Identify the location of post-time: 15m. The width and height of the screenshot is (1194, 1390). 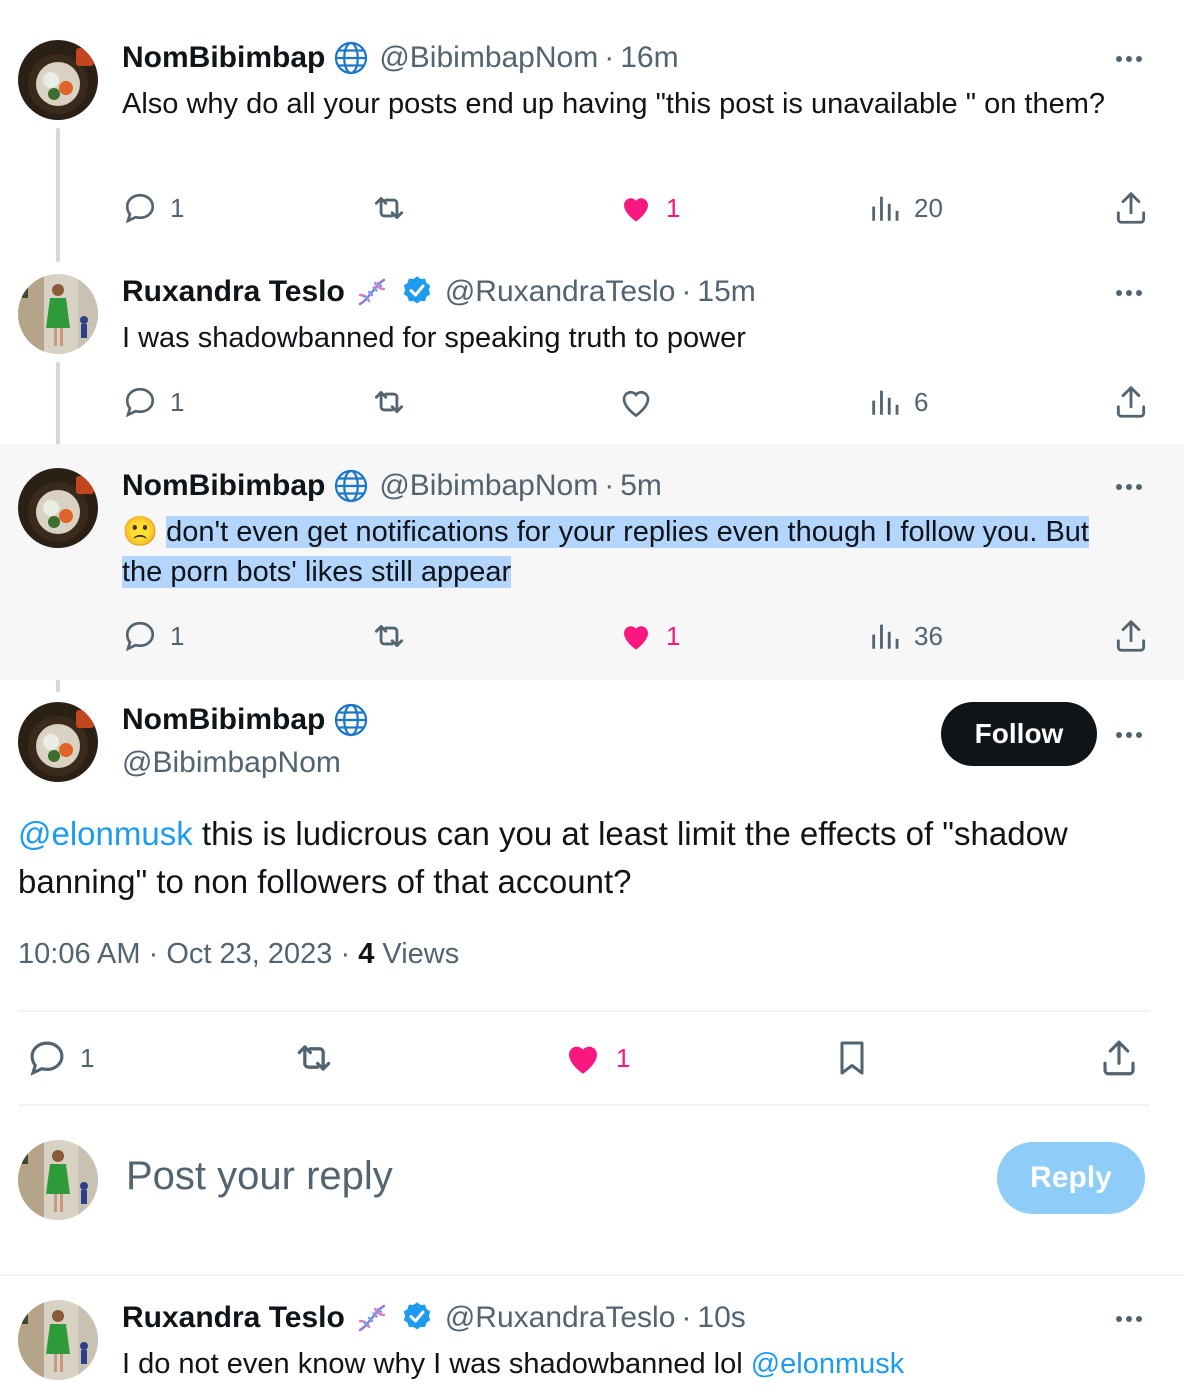
(726, 292).